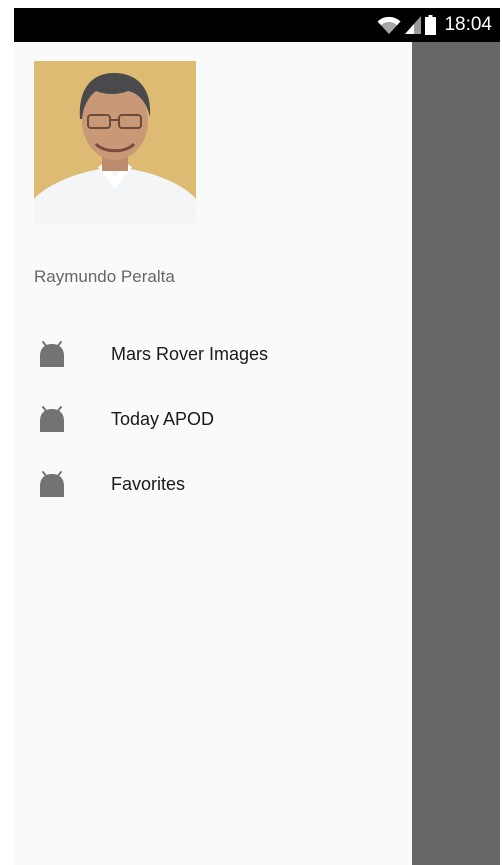  Describe the element at coordinates (163, 419) in the screenshot. I see `nav-item-label: Today APOD` at that location.